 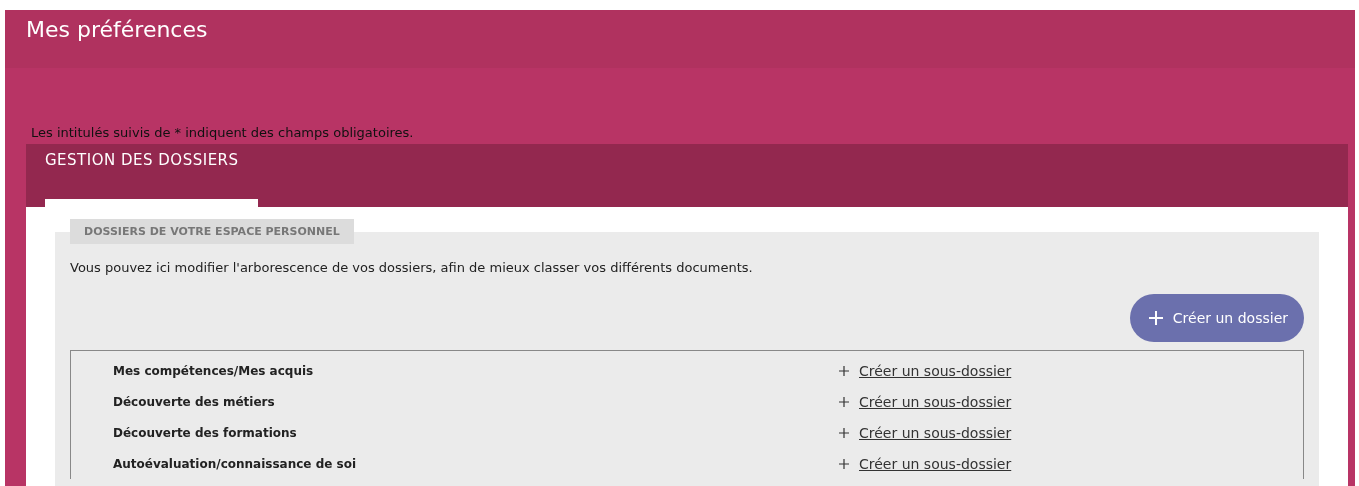 What do you see at coordinates (223, 133) in the screenshot?
I see `required-note: Les intitulés suivis de * indiquent des champs obligatoires.` at bounding box center [223, 133].